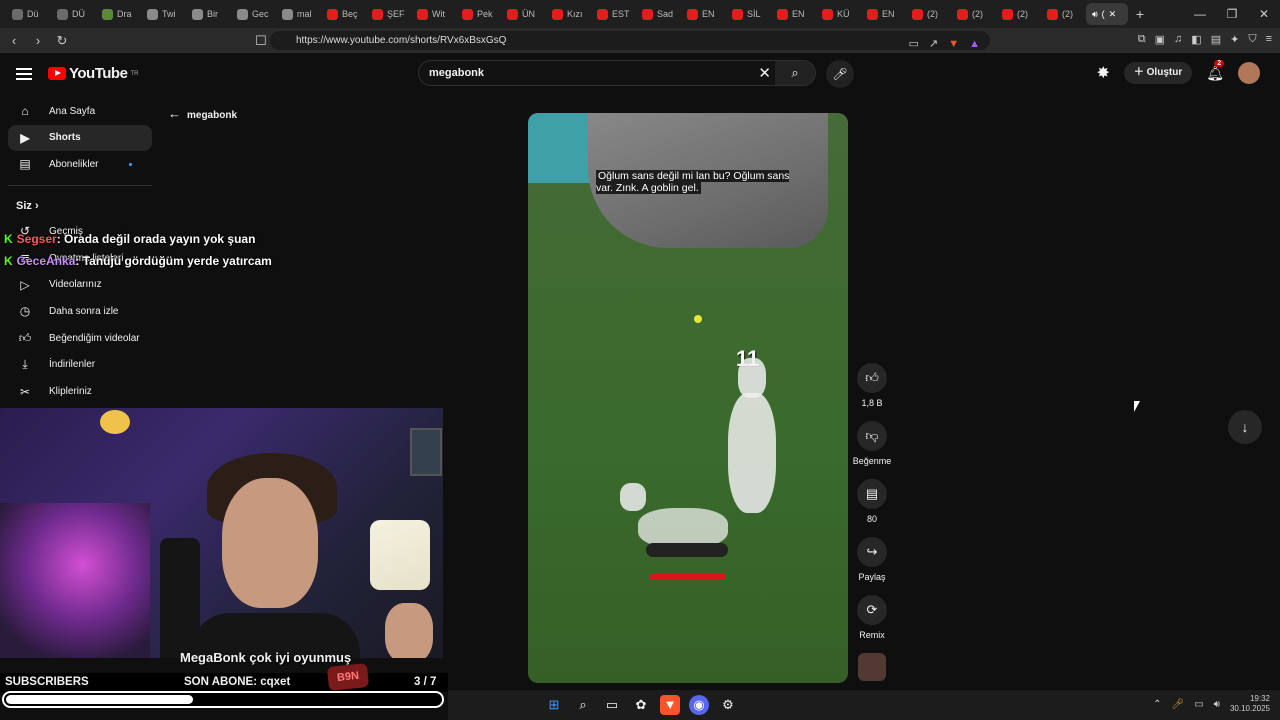 The width and height of the screenshot is (1280, 720). What do you see at coordinates (914, 44) in the screenshot?
I see `cast-icon: ▭` at bounding box center [914, 44].